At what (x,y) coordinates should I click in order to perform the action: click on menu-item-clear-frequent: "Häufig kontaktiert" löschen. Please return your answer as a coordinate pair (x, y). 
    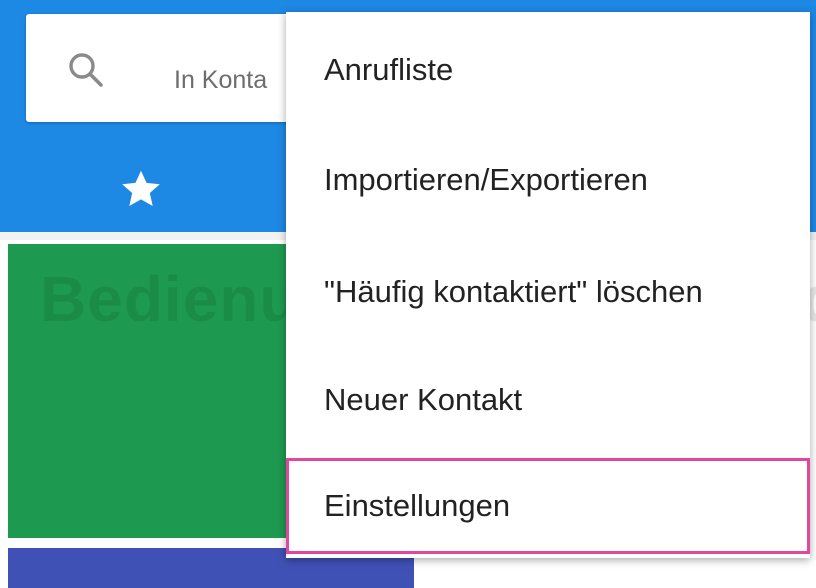
    Looking at the image, I should click on (548, 292).